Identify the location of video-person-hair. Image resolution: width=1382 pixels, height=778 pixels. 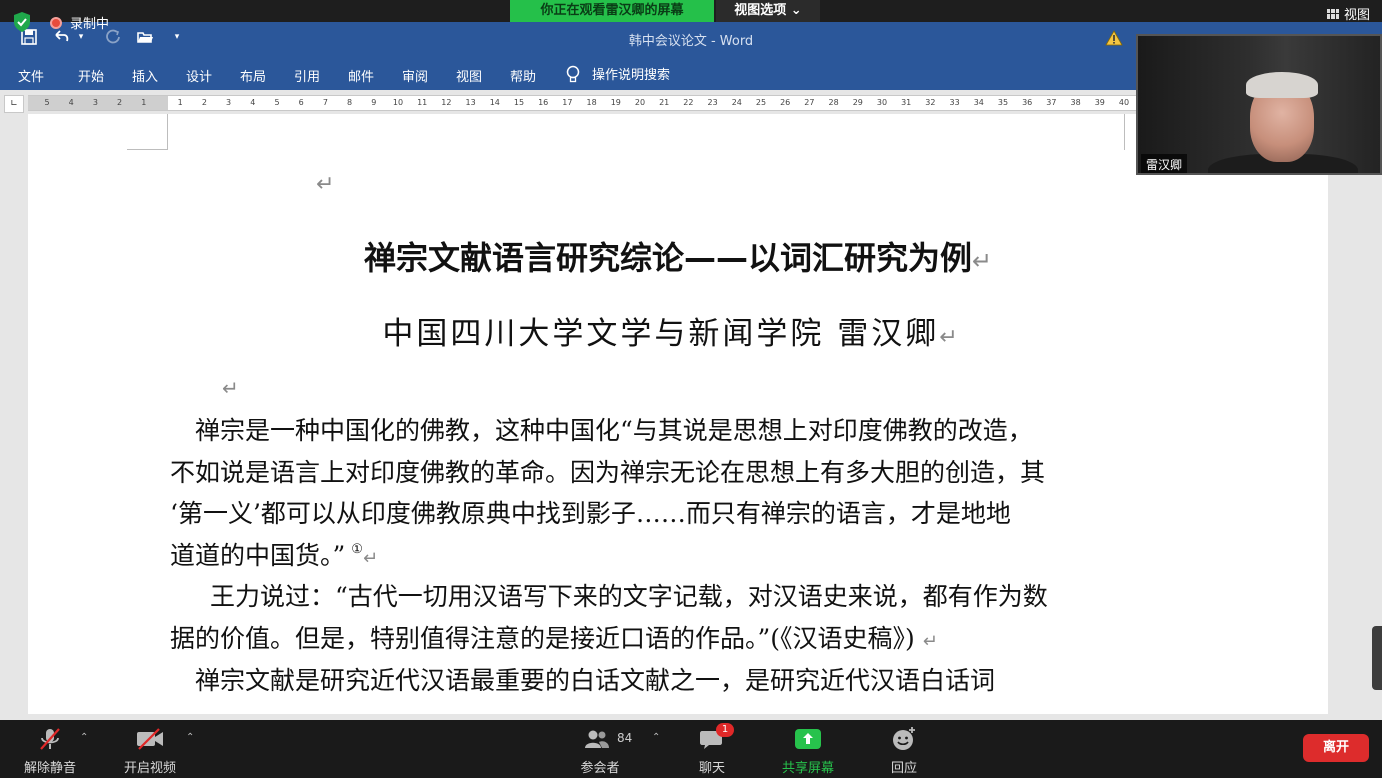
(1282, 85).